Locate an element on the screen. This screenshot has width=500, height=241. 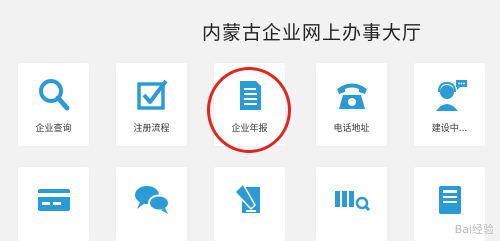
tile-annual-report: 企业年报 is located at coordinates (249, 104).